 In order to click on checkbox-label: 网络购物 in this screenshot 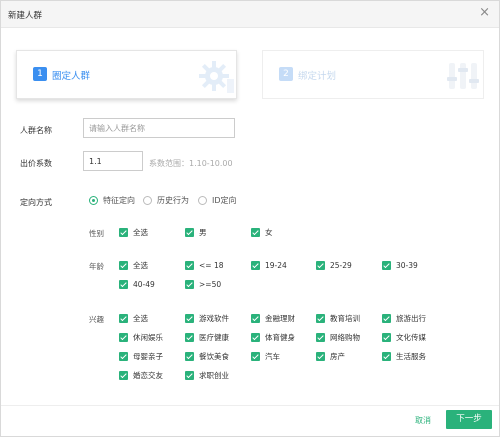, I will do `click(345, 337)`.